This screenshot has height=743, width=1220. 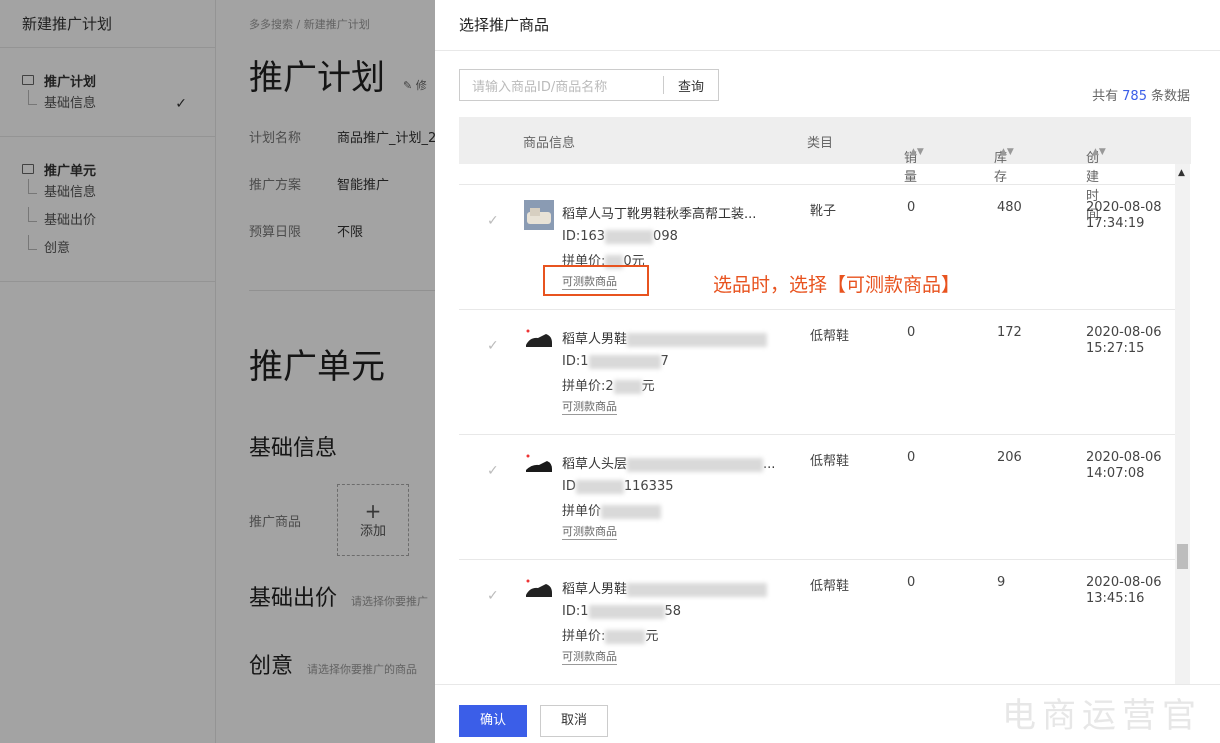 I want to click on product-created: 2020-08-08 17:34:19, so click(x=1124, y=216).